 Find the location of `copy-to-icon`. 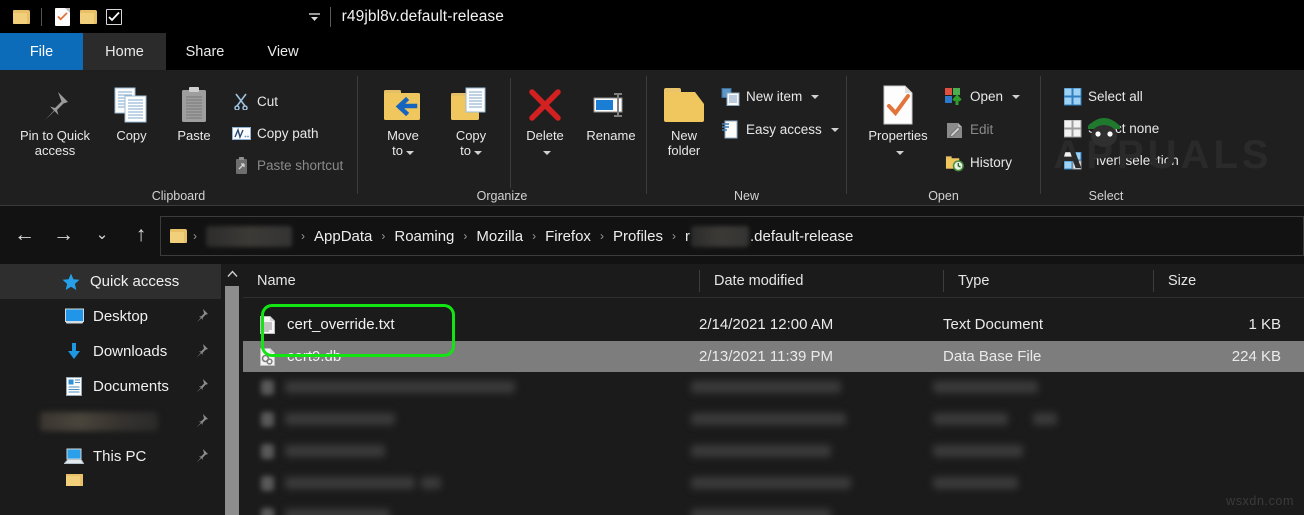

copy-to-icon is located at coordinates (471, 105).